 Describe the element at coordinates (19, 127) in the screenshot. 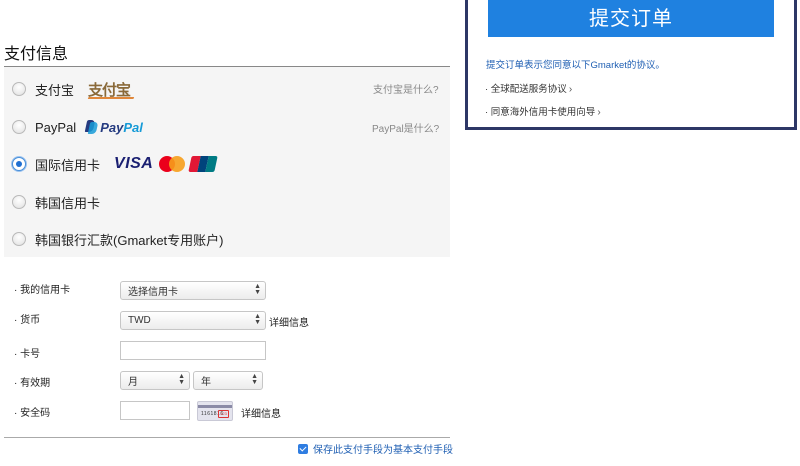

I see `radio-paypal` at that location.